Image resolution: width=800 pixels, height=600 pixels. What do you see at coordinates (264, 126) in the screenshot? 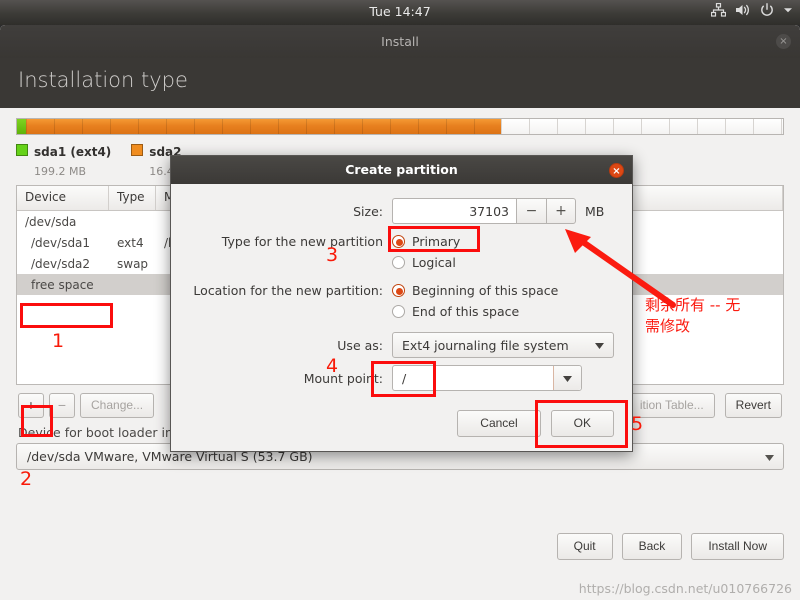
I see `partition-segment-sda2` at bounding box center [264, 126].